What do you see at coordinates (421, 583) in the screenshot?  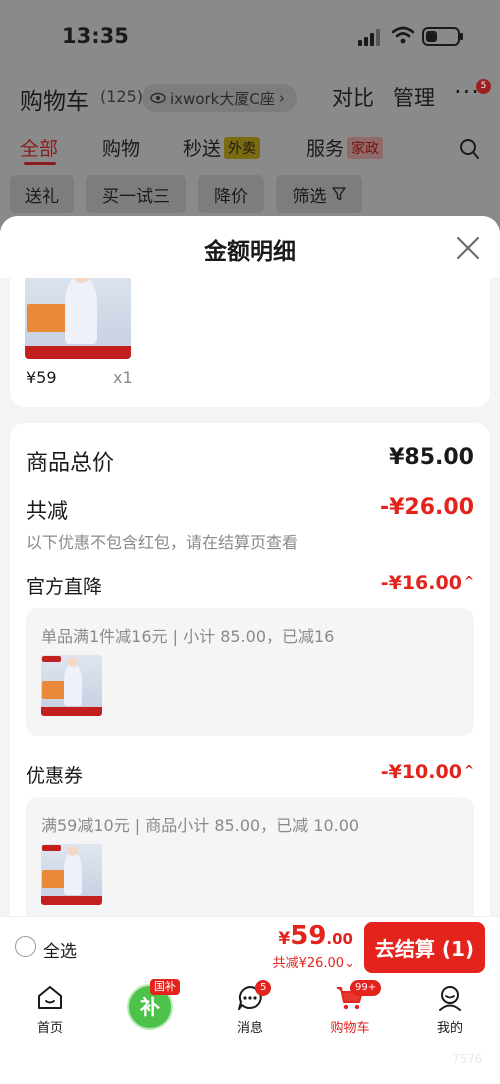 I see `official-discount-value: -¥16.00` at bounding box center [421, 583].